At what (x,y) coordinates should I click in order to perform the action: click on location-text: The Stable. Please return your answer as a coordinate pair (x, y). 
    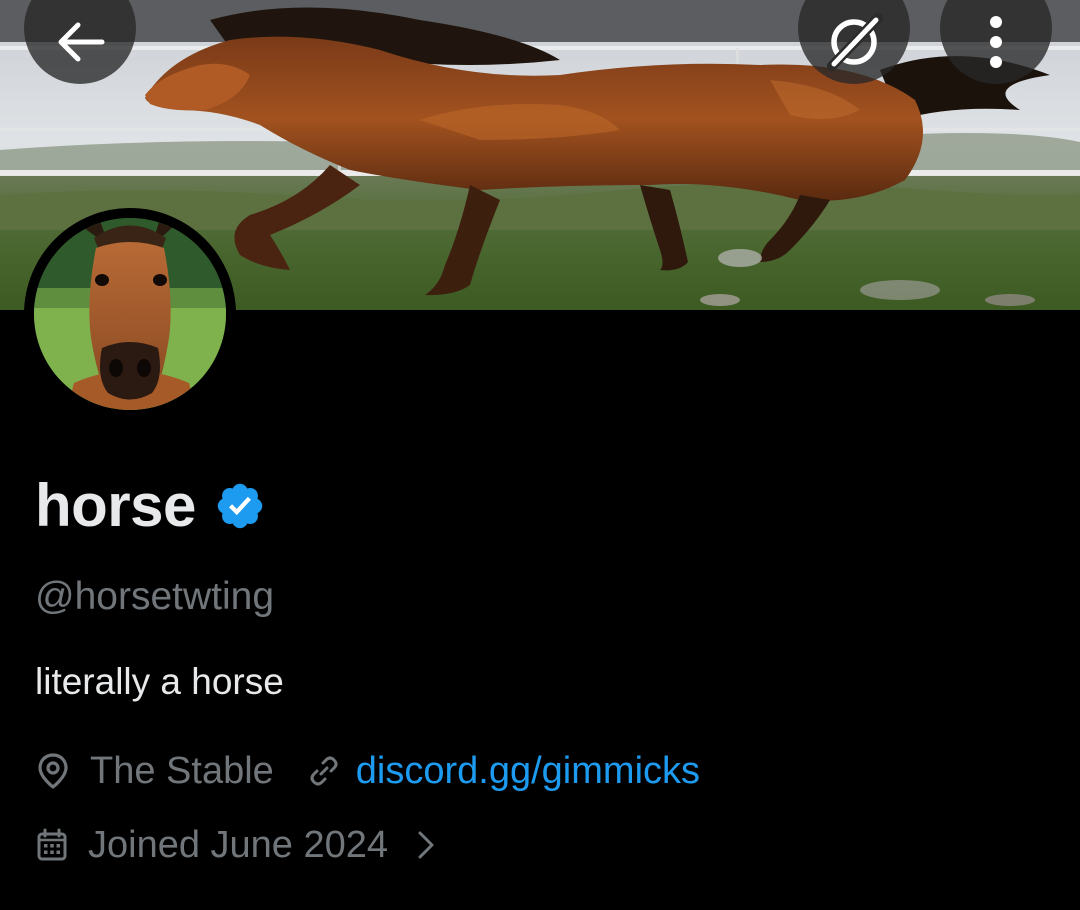
    Looking at the image, I should click on (182, 770).